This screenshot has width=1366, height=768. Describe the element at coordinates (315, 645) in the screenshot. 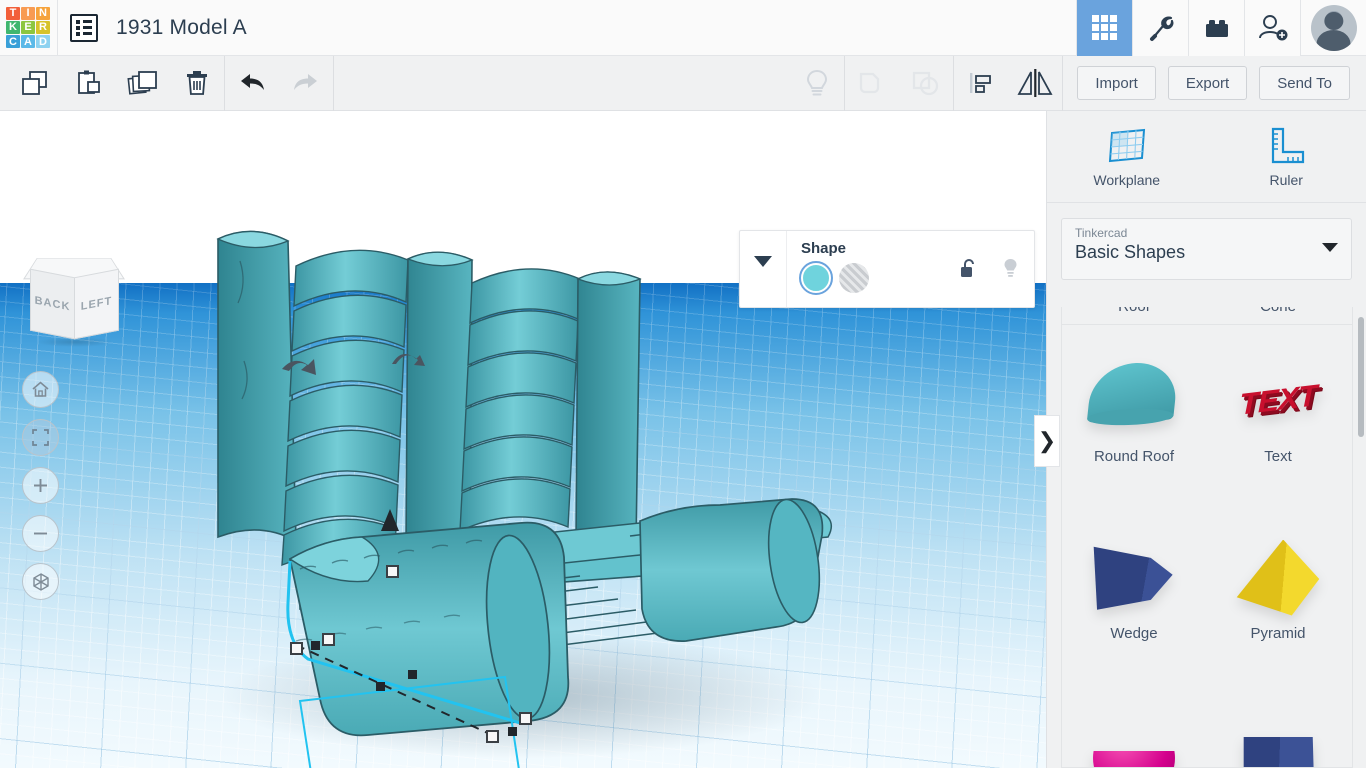

I see `move-handle-c` at that location.